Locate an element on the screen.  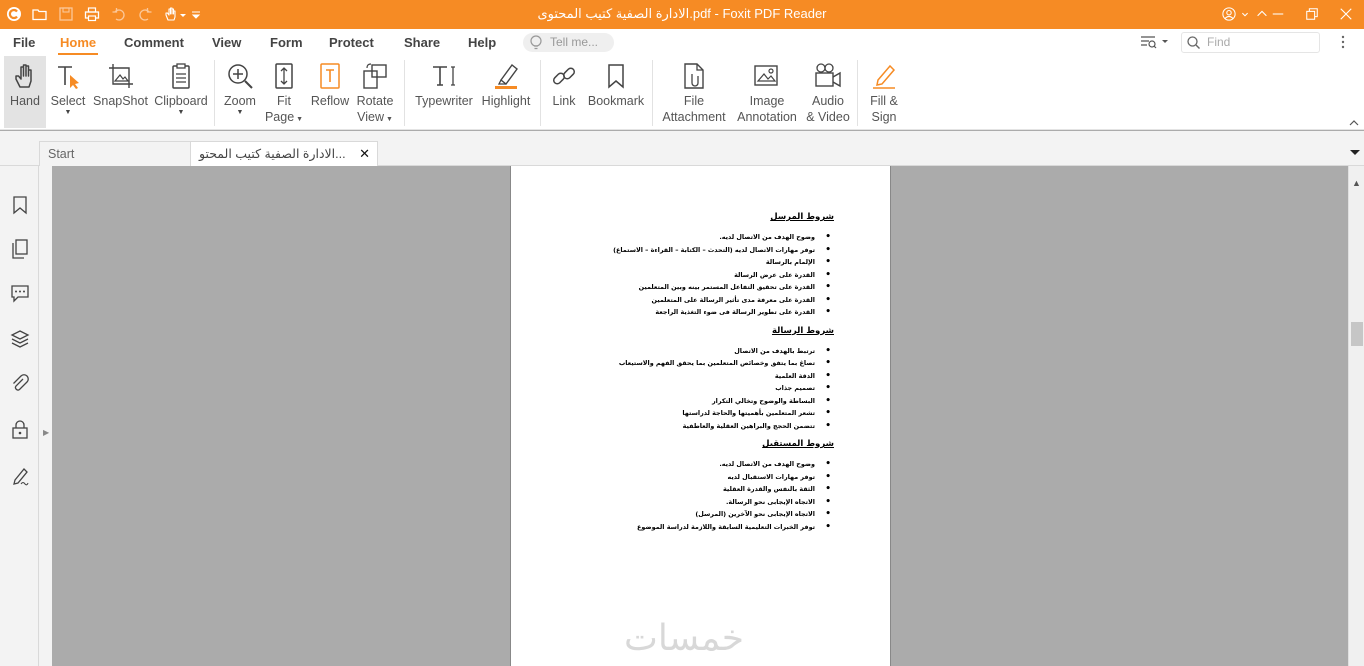
fill-sign-label-2: Sign is located at coordinates (884, 117).